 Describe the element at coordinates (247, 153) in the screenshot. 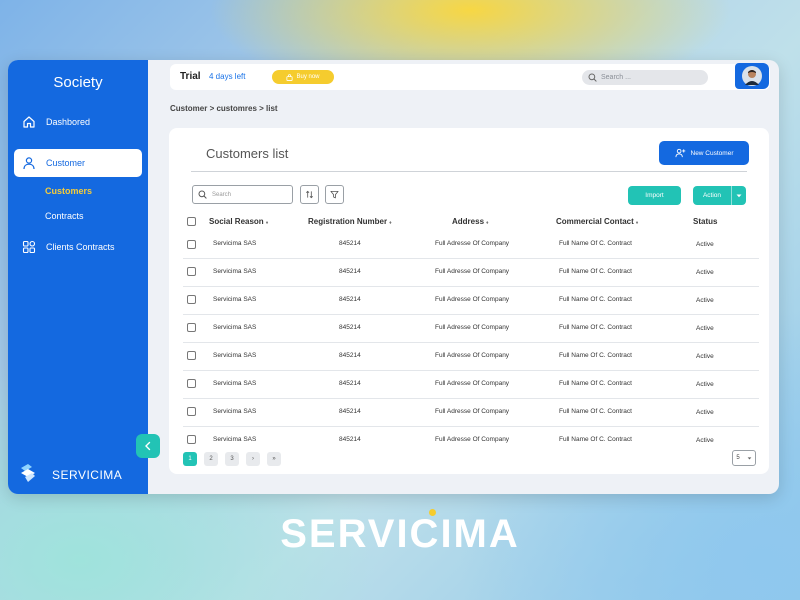

I see `page-title: Customers list` at that location.